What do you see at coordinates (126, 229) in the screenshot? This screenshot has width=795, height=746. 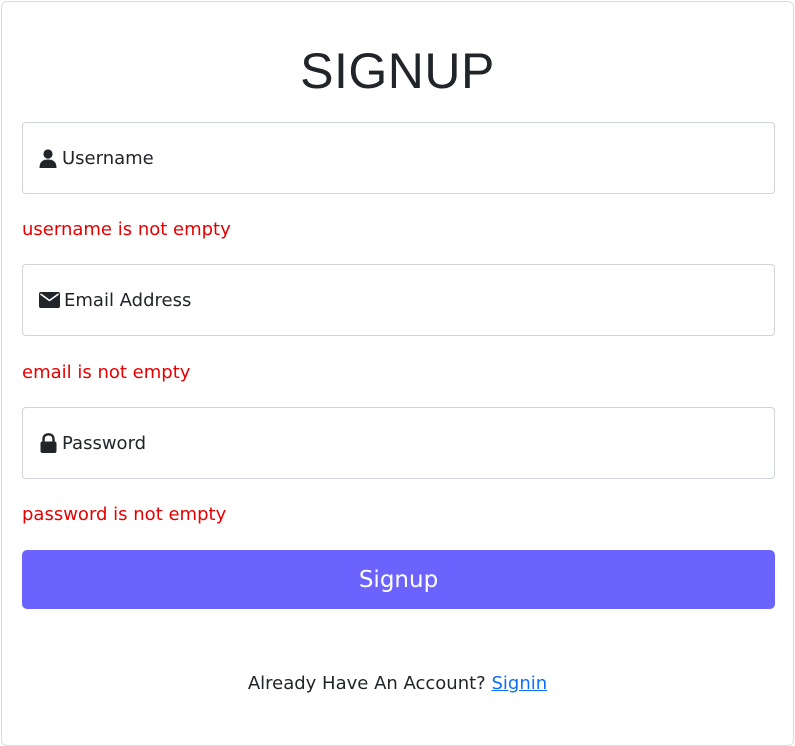 I see `username-error: username is not empty` at bounding box center [126, 229].